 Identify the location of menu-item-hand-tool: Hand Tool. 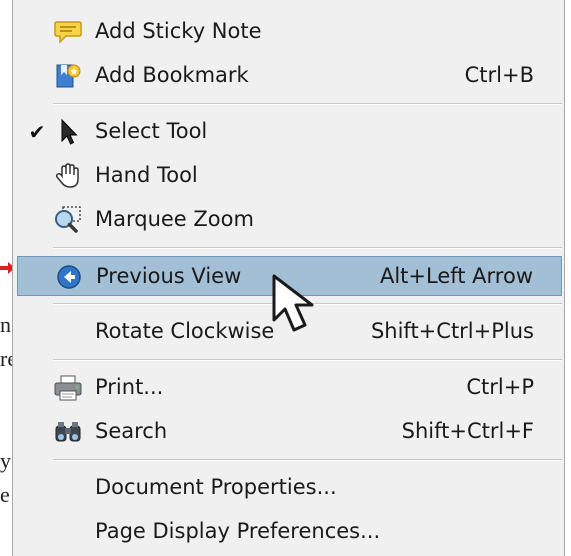
(289, 176).